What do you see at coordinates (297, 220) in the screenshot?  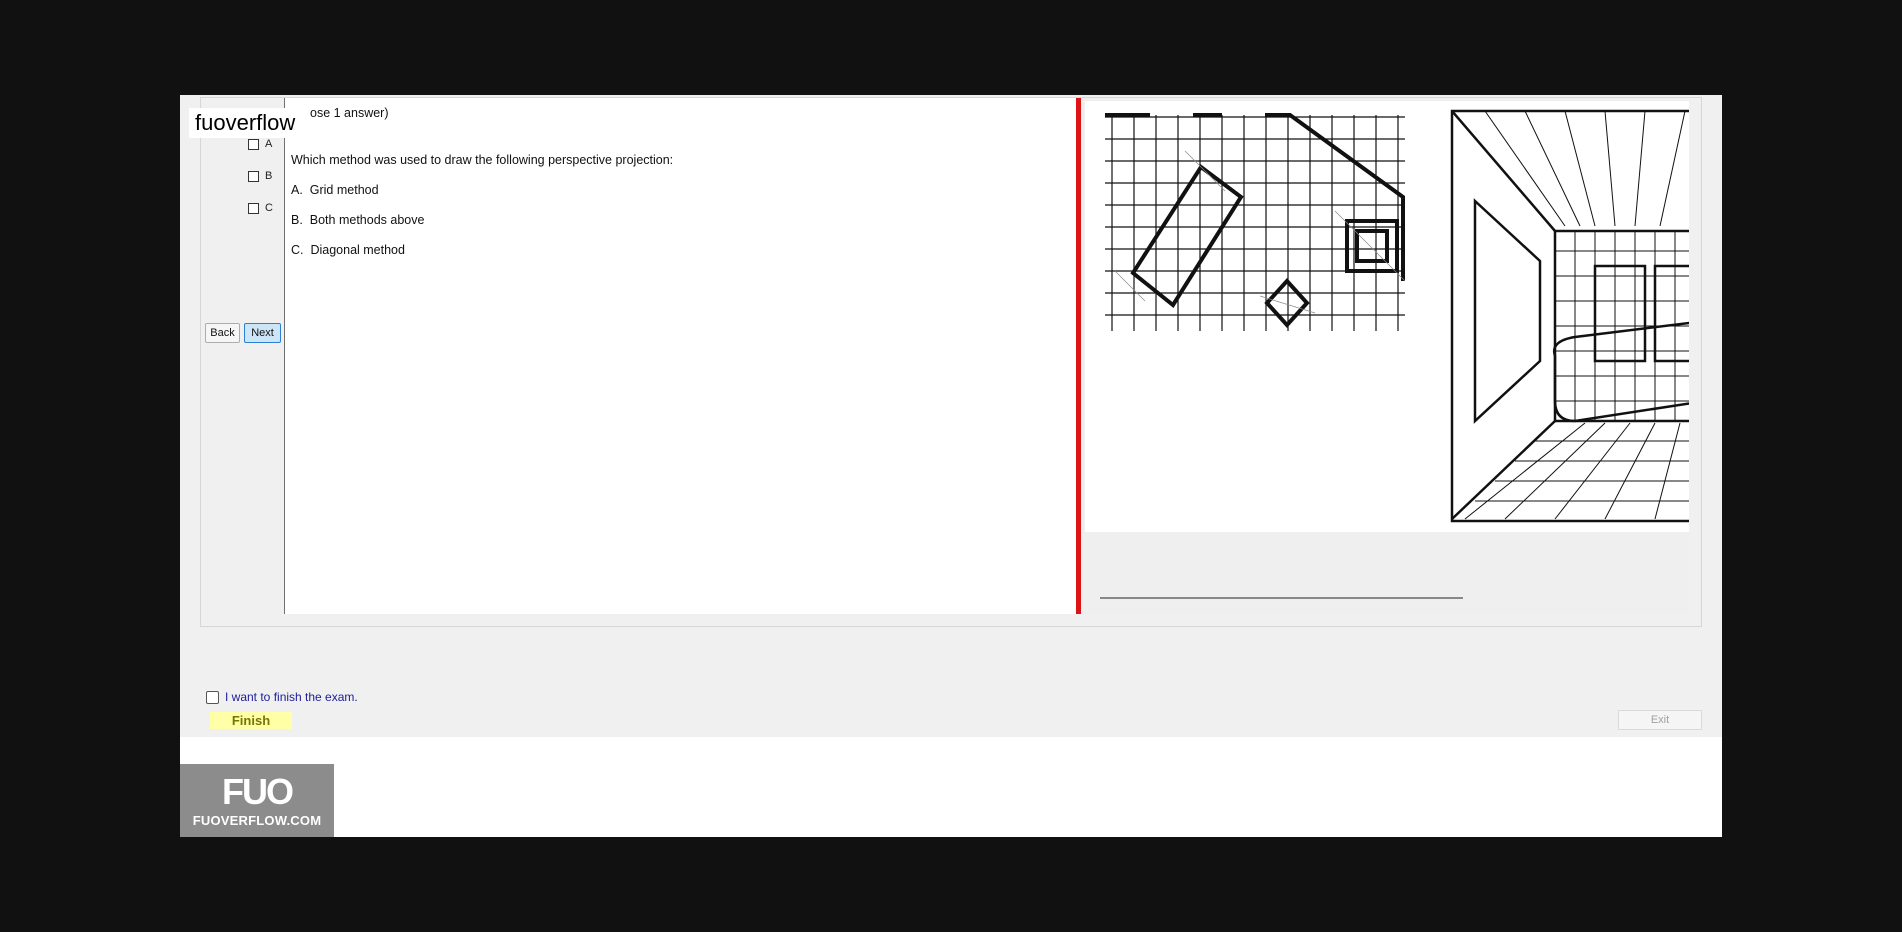 I see `option-b-letter: B.` at bounding box center [297, 220].